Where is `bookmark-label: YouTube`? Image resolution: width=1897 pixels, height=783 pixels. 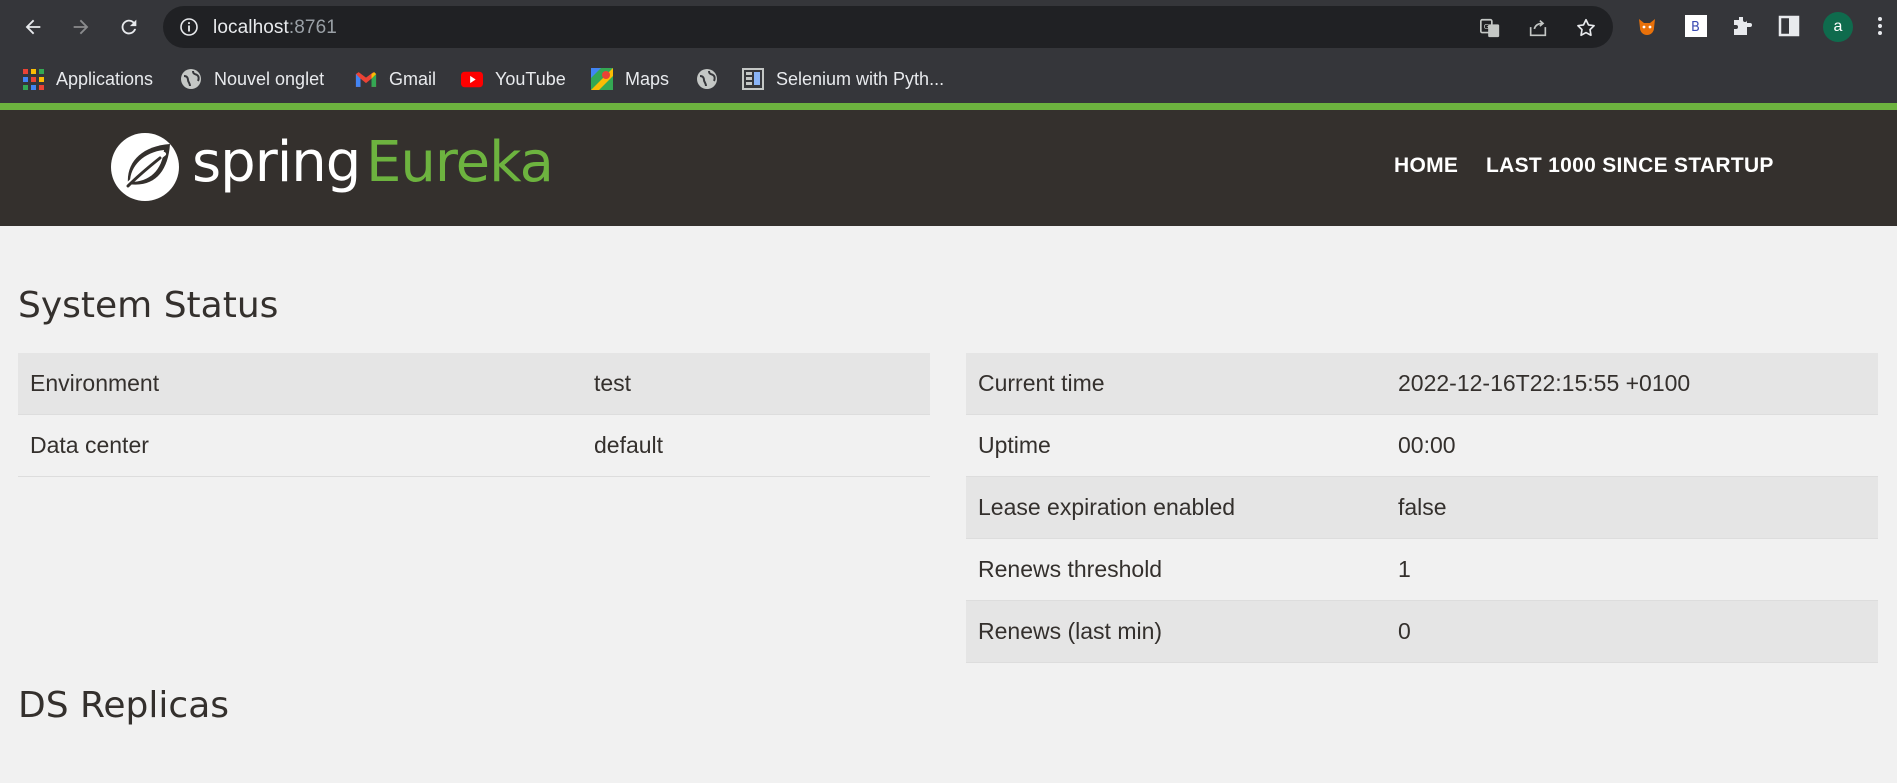
bookmark-label: YouTube is located at coordinates (530, 78).